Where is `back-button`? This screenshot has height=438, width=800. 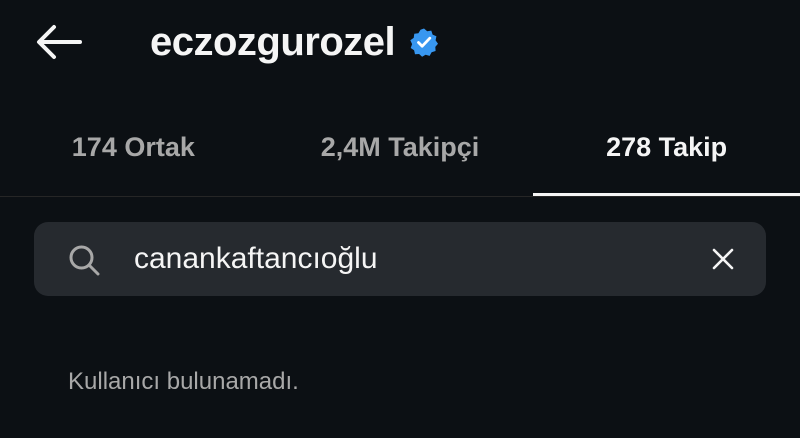 back-button is located at coordinates (58, 42).